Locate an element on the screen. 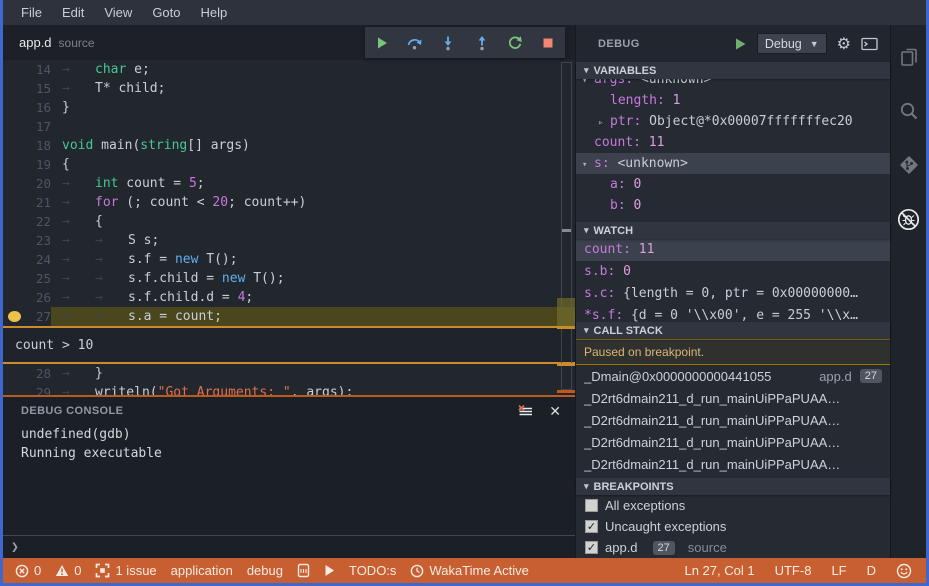 Image resolution: width=929 pixels, height=586 pixels. code-line-26: 26 → → s.f.child.d = 4; is located at coordinates (289, 297).